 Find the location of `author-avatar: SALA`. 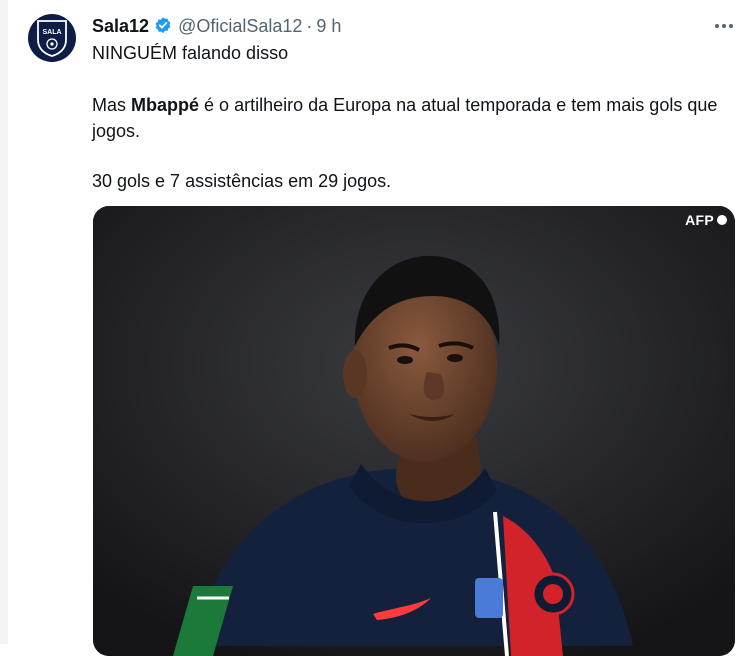

author-avatar: SALA is located at coordinates (52, 38).